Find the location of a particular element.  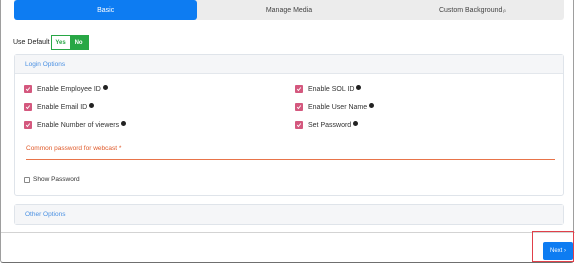

tab-manage-media-label: Manage Media is located at coordinates (289, 10).